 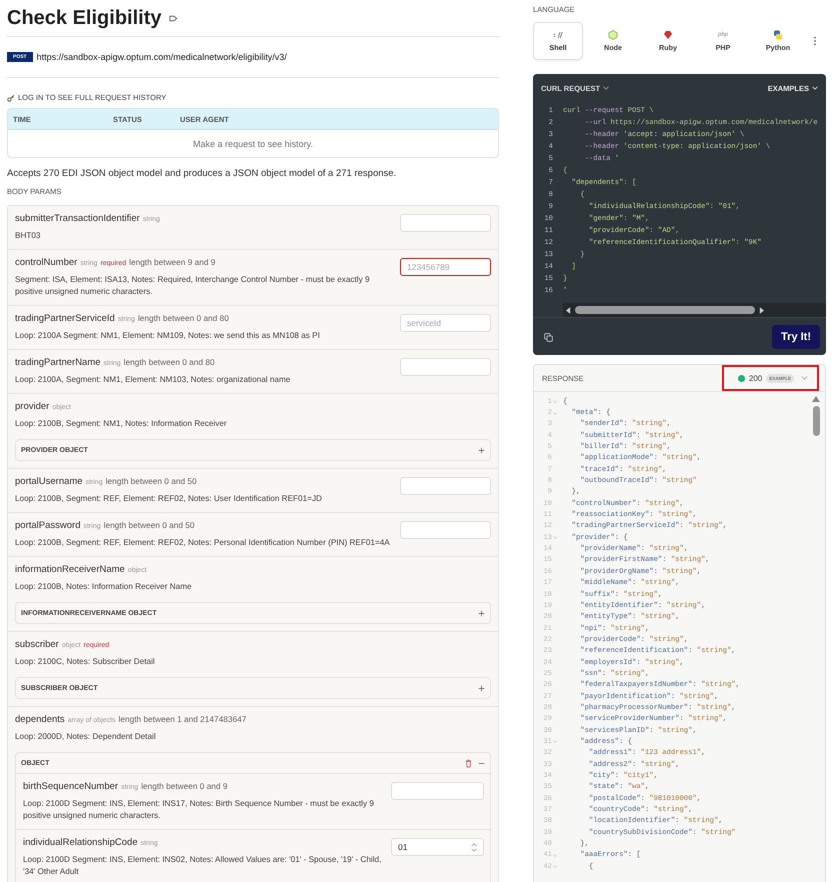 I want to click on try-it-button: Try It!, so click(x=796, y=337).